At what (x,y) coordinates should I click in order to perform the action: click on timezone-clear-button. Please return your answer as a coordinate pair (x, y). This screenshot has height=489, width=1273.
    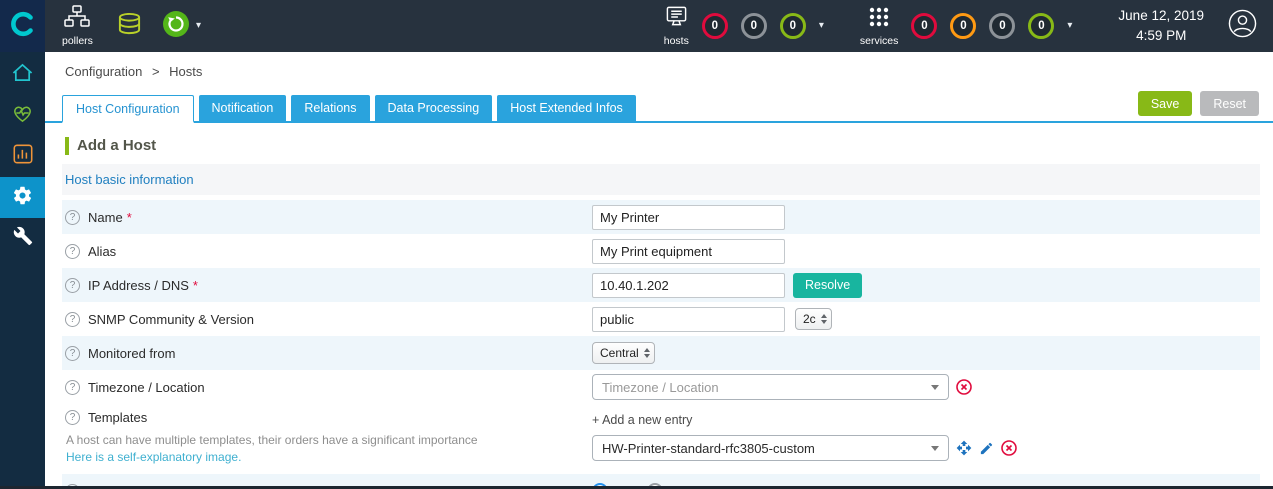
    Looking at the image, I should click on (964, 387).